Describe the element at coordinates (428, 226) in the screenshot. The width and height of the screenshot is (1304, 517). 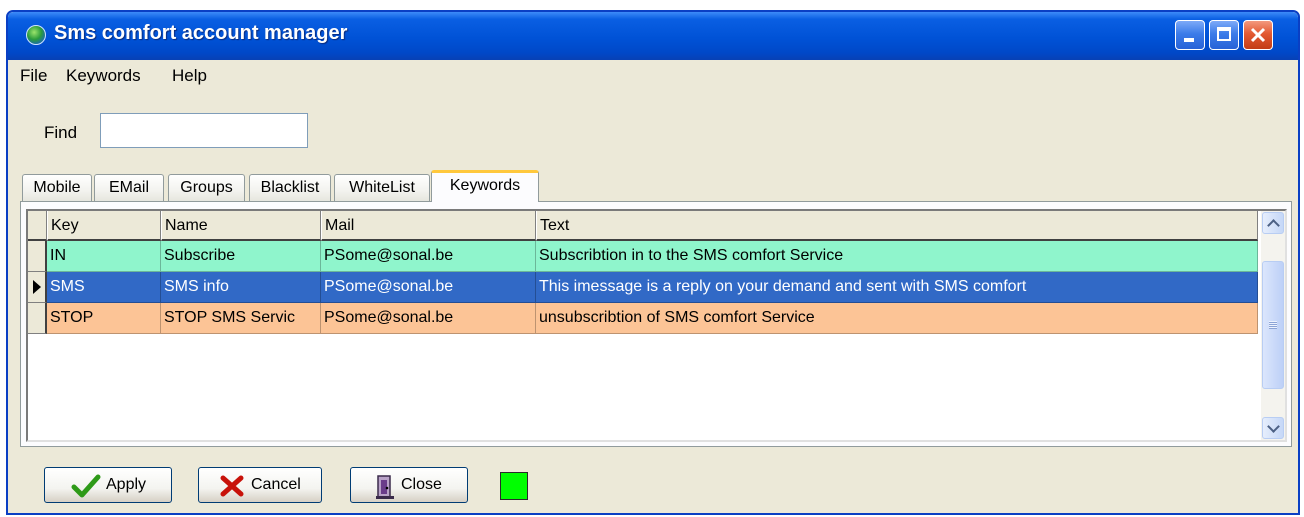
I see `column-header-mail: Mail` at that location.